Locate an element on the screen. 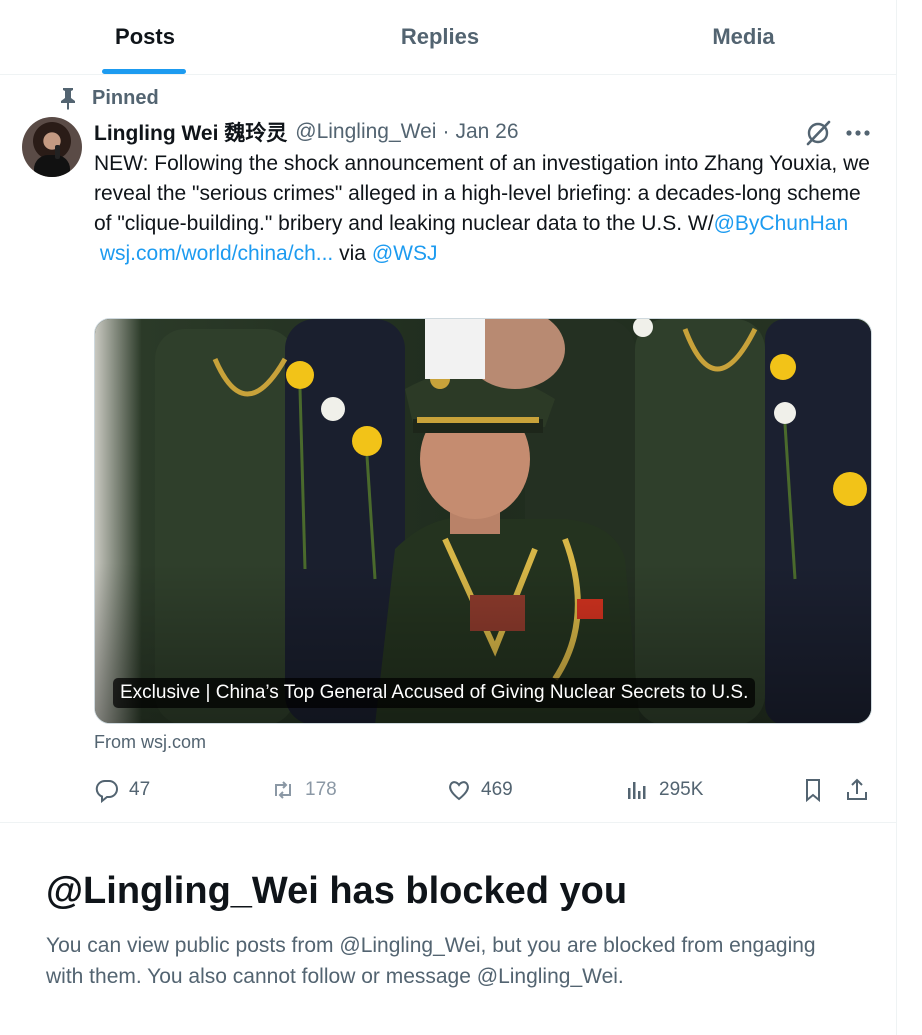  profile-tabs: Posts Replies Media is located at coordinates (448, 37).